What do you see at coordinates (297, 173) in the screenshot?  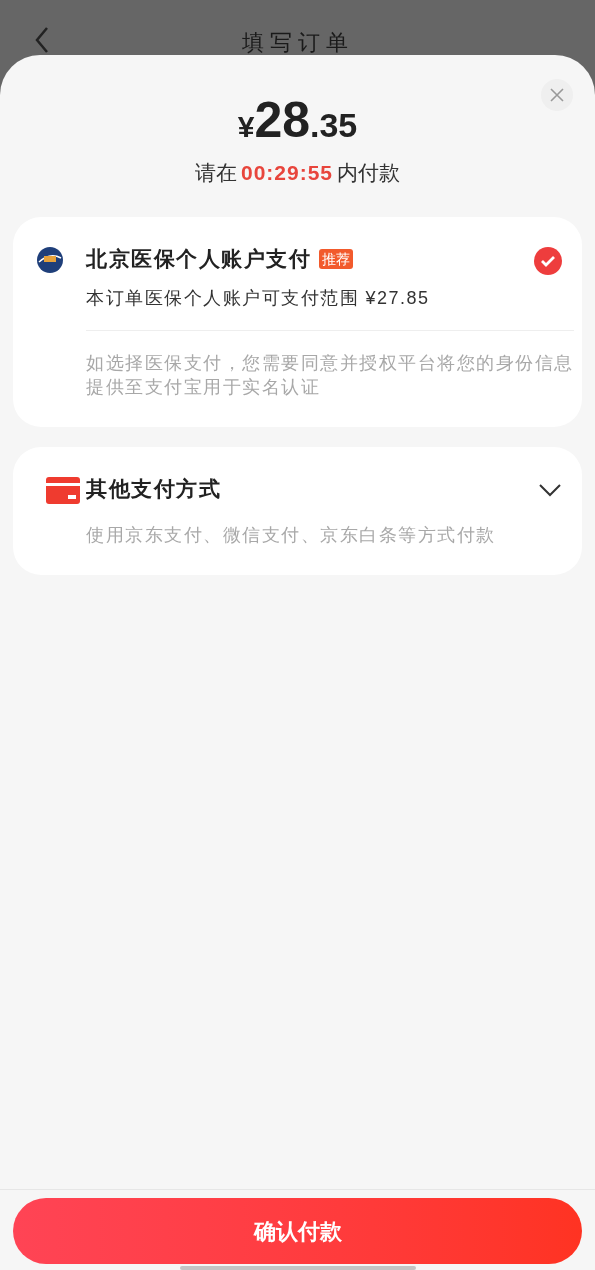 I see `countdown-text: 请在 00:29:55 内付款` at bounding box center [297, 173].